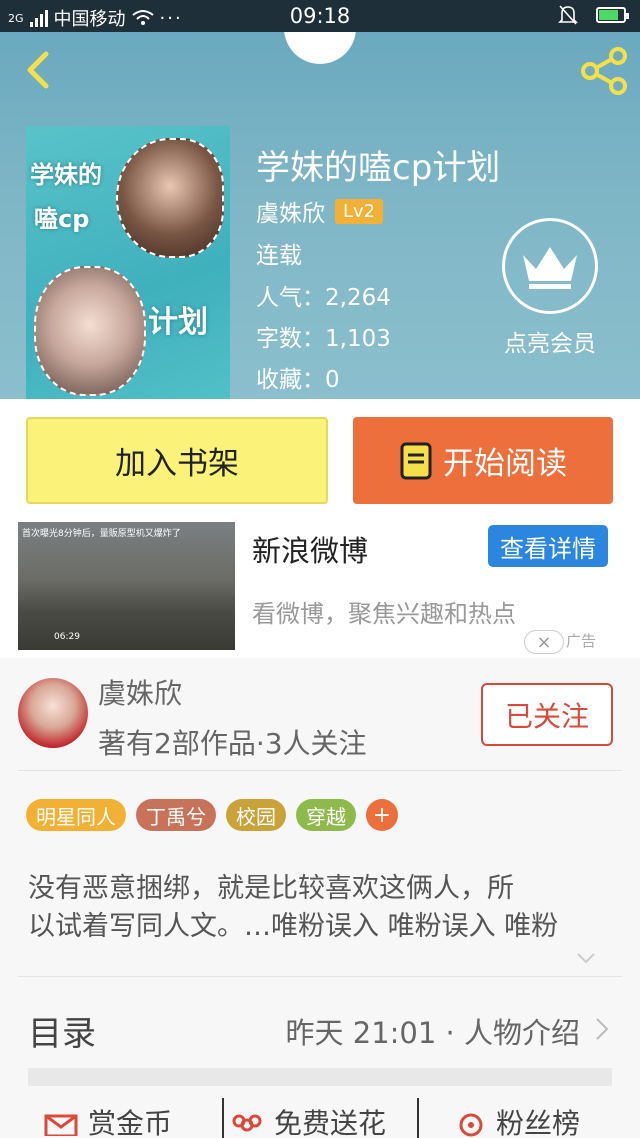 This screenshot has height=1138, width=640. I want to click on vip-button: 点亮会员, so click(550, 288).